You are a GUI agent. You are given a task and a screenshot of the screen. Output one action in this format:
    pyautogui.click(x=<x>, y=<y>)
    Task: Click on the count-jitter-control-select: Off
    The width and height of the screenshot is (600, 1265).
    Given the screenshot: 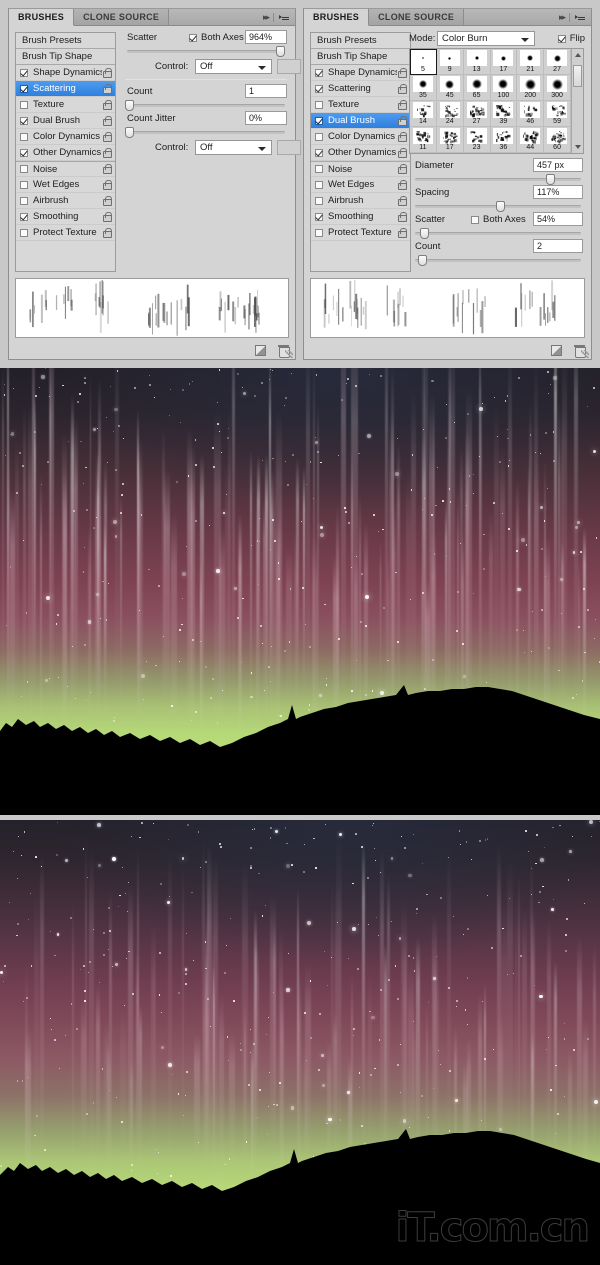 What is the action you would take?
    pyautogui.click(x=233, y=147)
    